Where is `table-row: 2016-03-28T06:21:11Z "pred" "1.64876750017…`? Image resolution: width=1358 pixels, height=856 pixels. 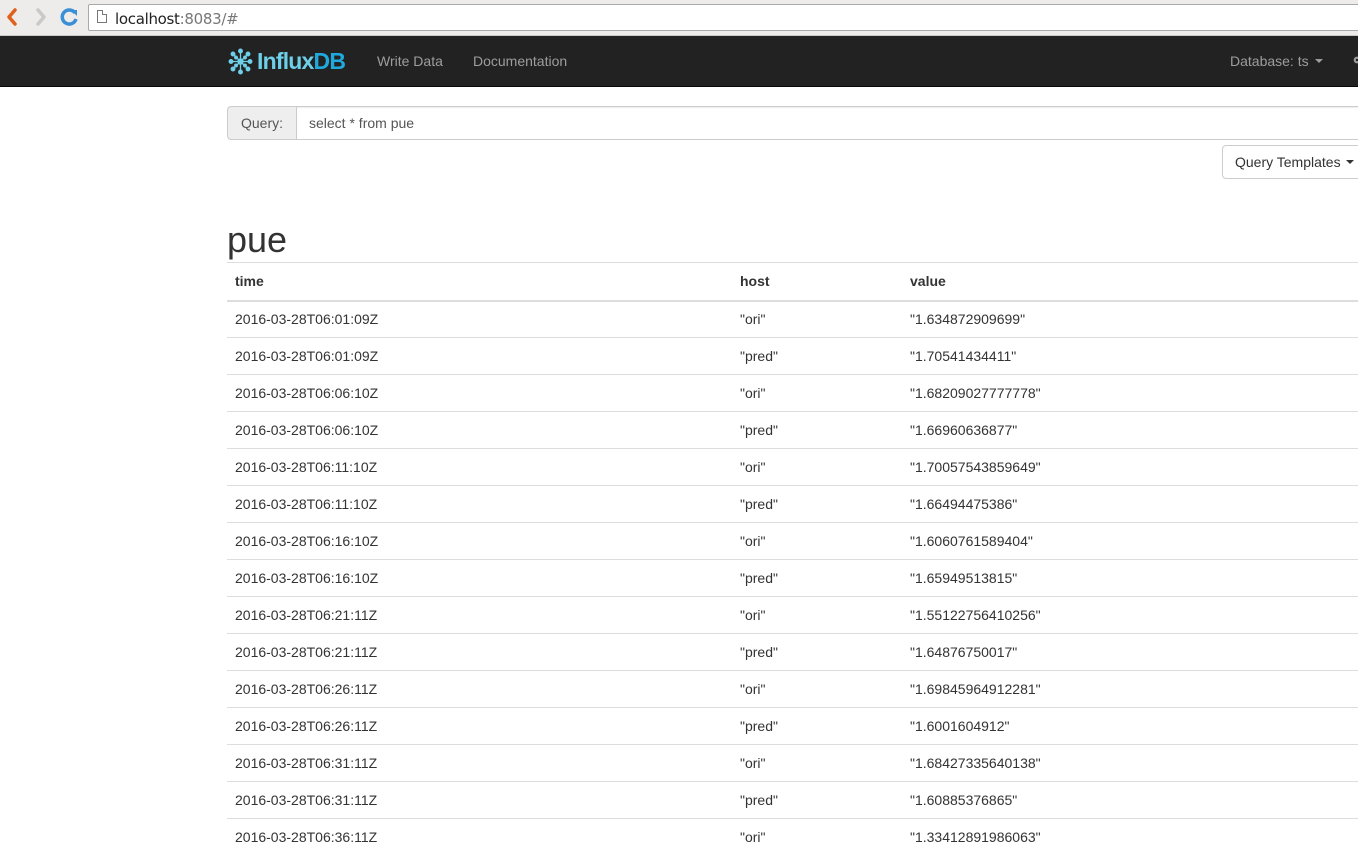
table-row: 2016-03-28T06:21:11Z "pred" "1.64876750017… is located at coordinates (792, 652).